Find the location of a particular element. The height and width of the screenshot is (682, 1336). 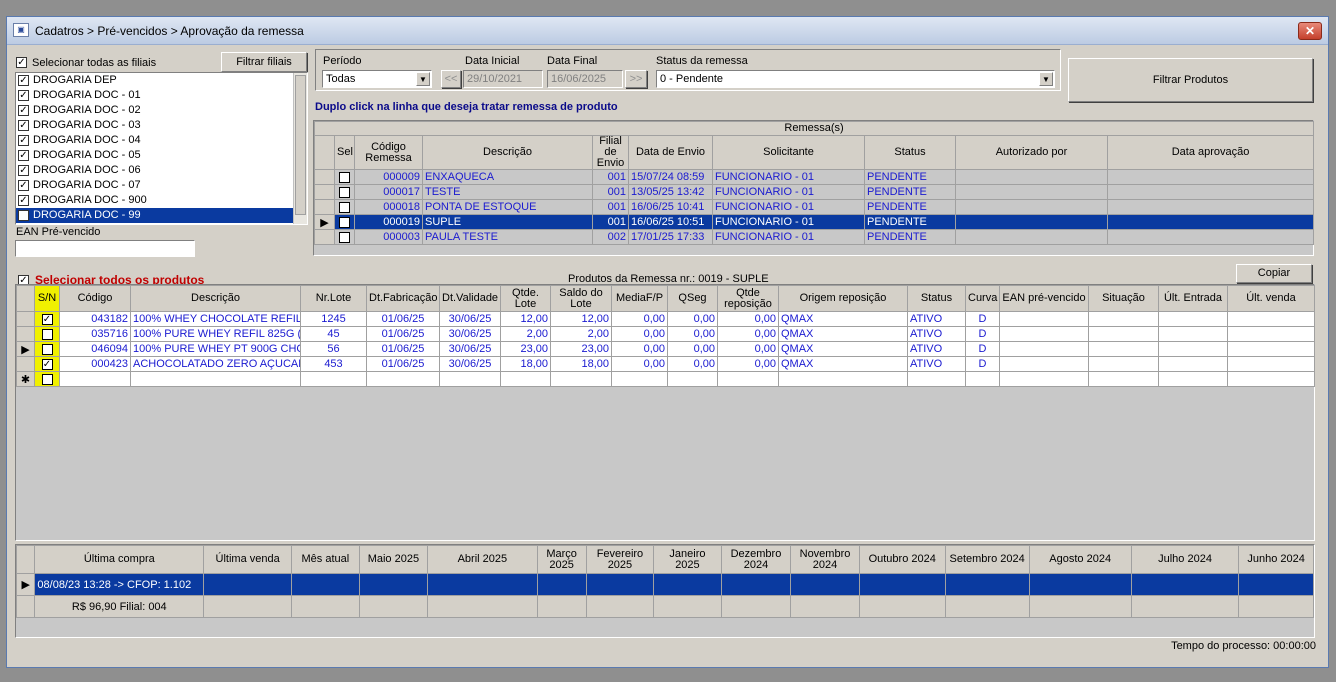

history-row: R$ 96,90 Filial: 004 is located at coordinates (664, 606).